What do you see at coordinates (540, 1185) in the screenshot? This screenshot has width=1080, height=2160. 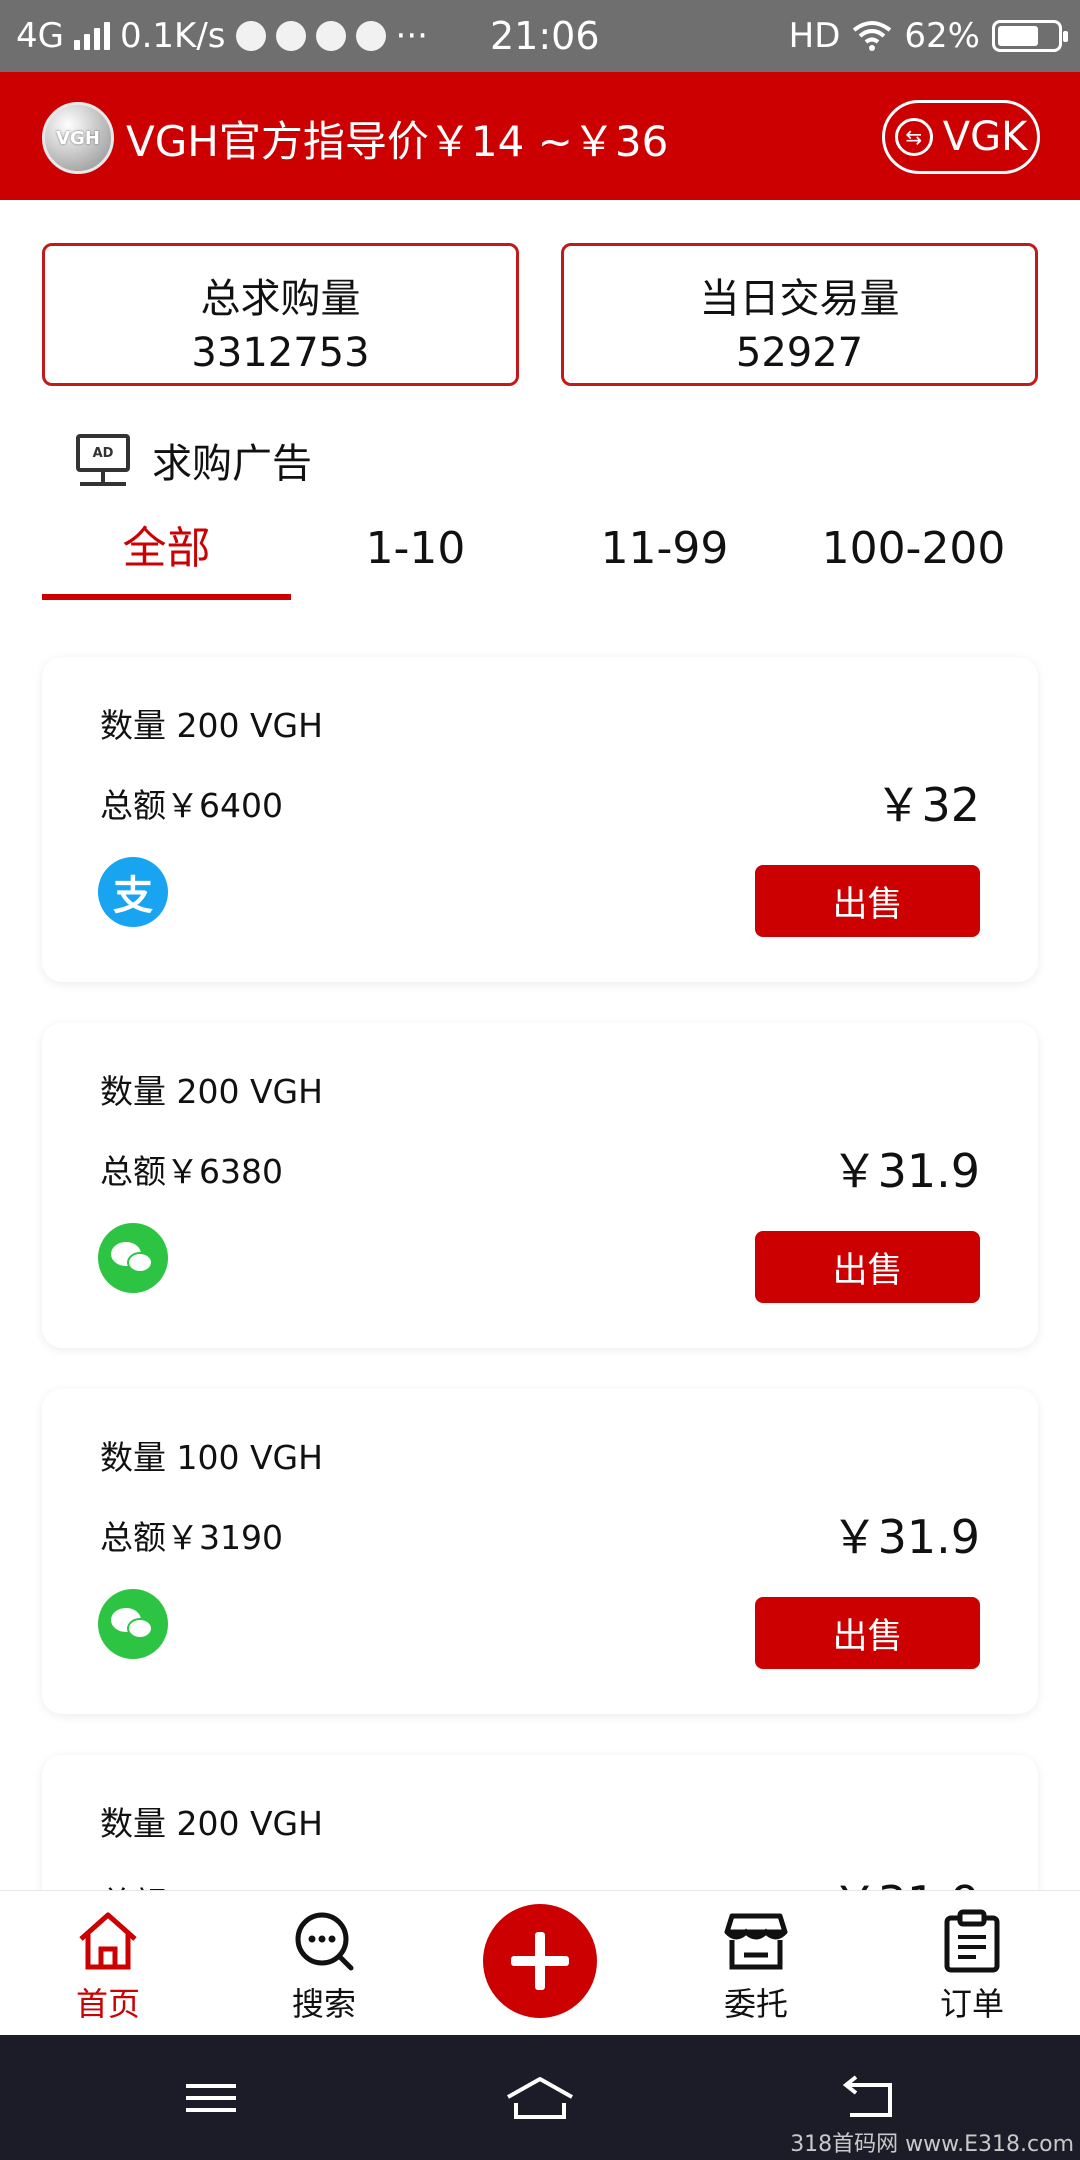 I see `order-card: 数量 200 VGH 总额￥6380 ￥31.9 出售` at bounding box center [540, 1185].